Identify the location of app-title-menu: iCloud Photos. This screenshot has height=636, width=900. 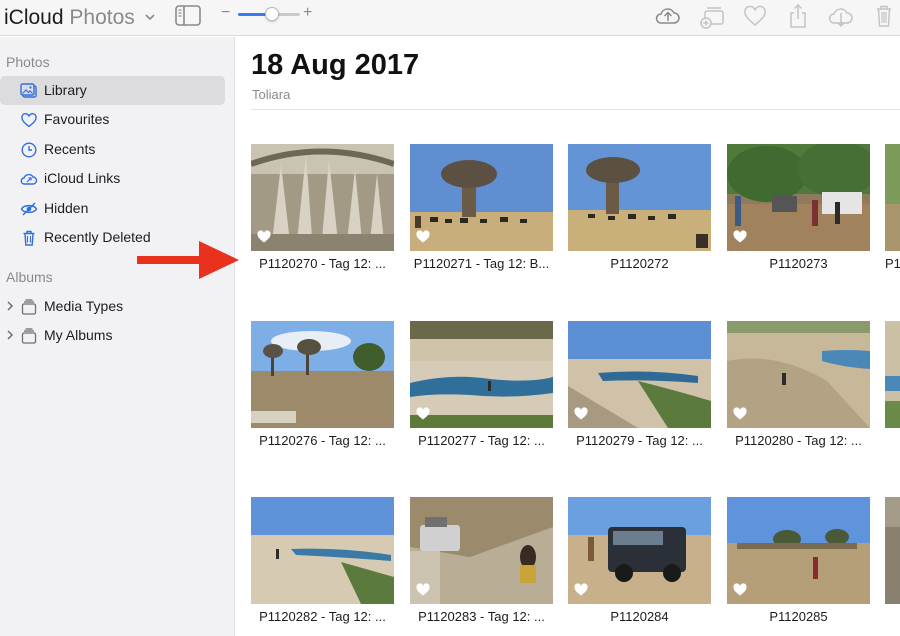
(79, 16).